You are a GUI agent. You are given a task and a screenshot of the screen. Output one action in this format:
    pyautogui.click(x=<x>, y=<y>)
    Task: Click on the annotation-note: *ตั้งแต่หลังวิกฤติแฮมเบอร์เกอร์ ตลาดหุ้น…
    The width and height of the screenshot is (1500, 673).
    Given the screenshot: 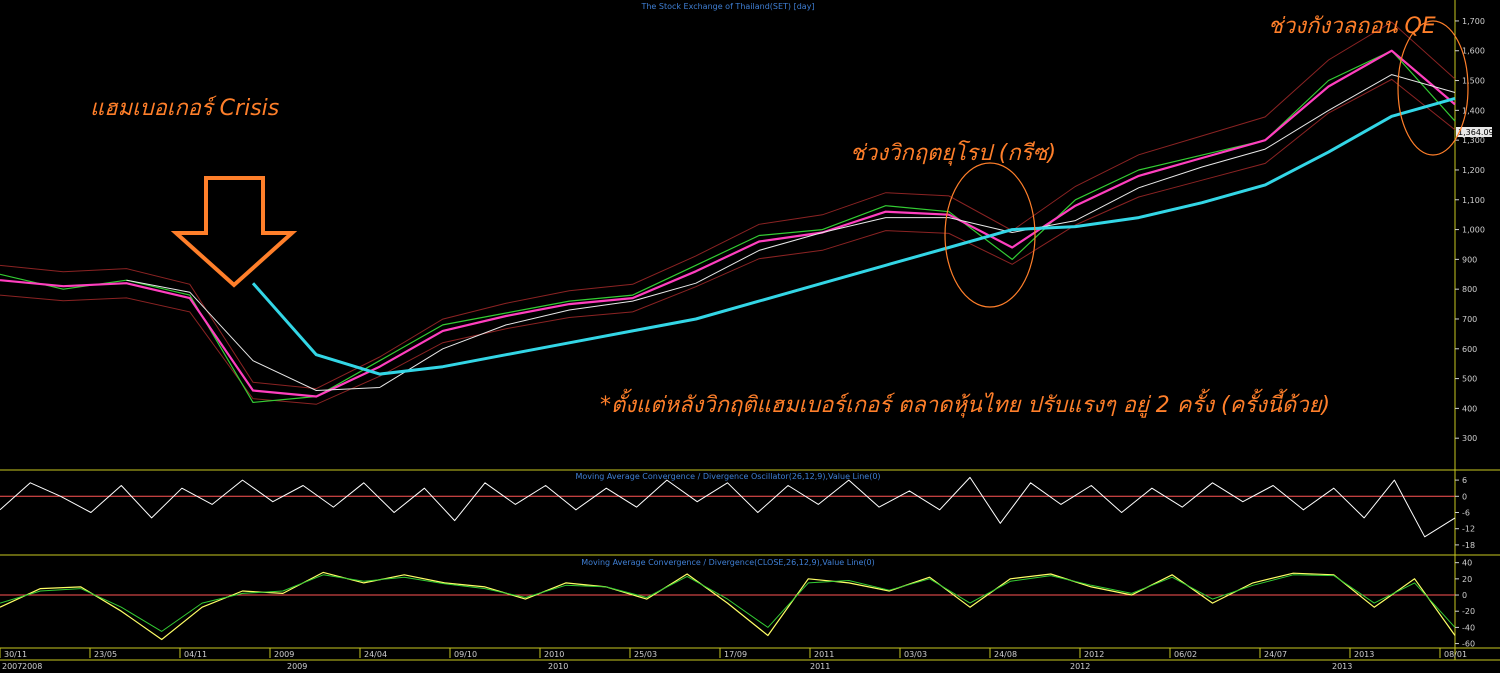 What is the action you would take?
    pyautogui.click(x=965, y=403)
    